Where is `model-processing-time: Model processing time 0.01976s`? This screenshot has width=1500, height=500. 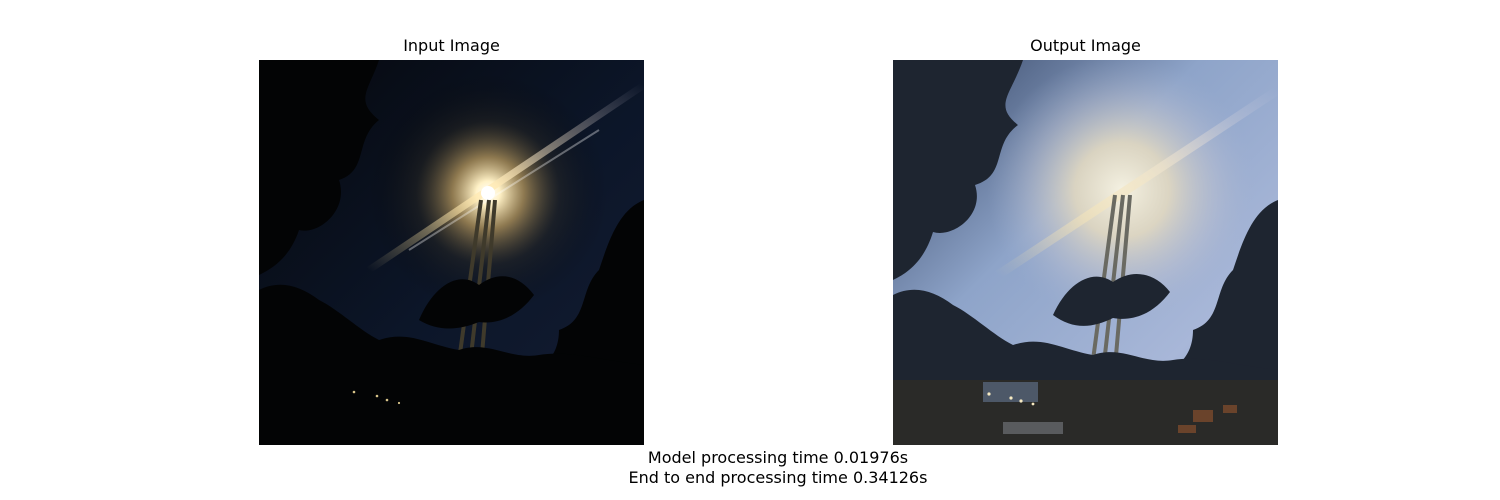
model-processing-time: Model processing time 0.01976s is located at coordinates (778, 457).